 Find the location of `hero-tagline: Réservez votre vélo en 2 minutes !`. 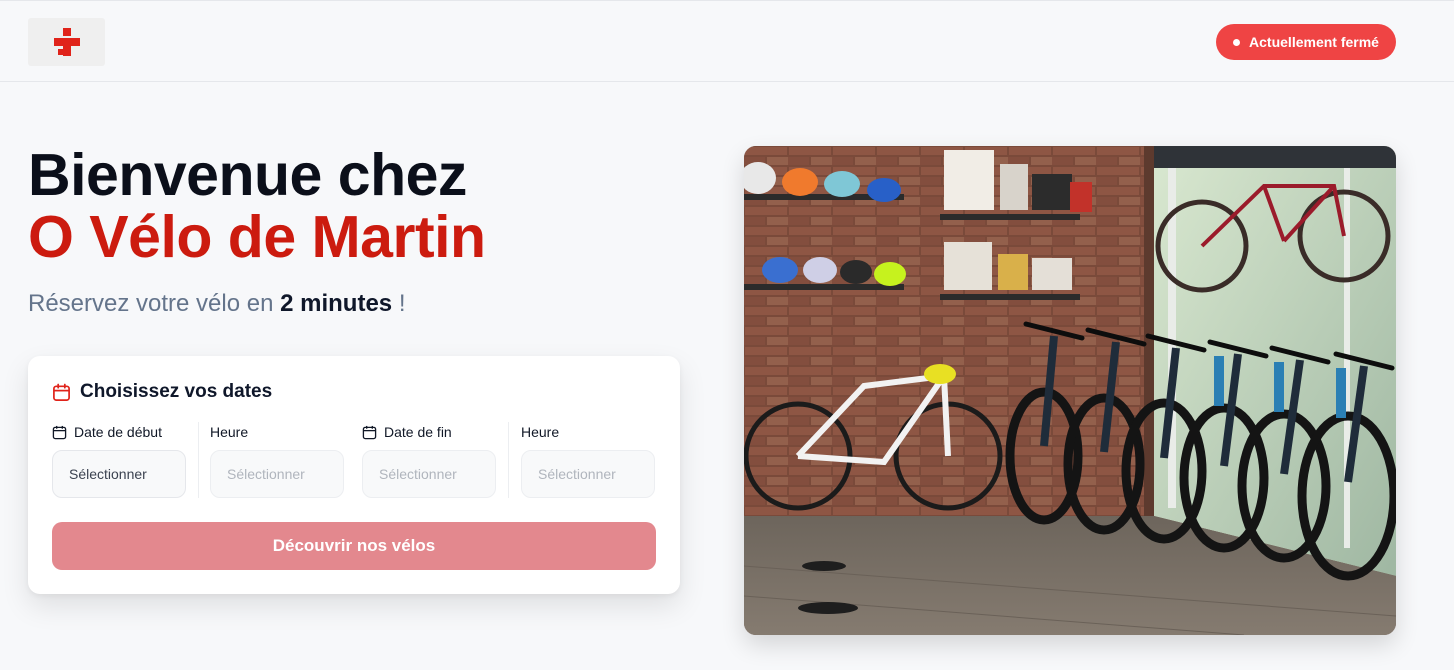

hero-tagline: Réservez votre vélo en 2 minutes ! is located at coordinates (217, 304).